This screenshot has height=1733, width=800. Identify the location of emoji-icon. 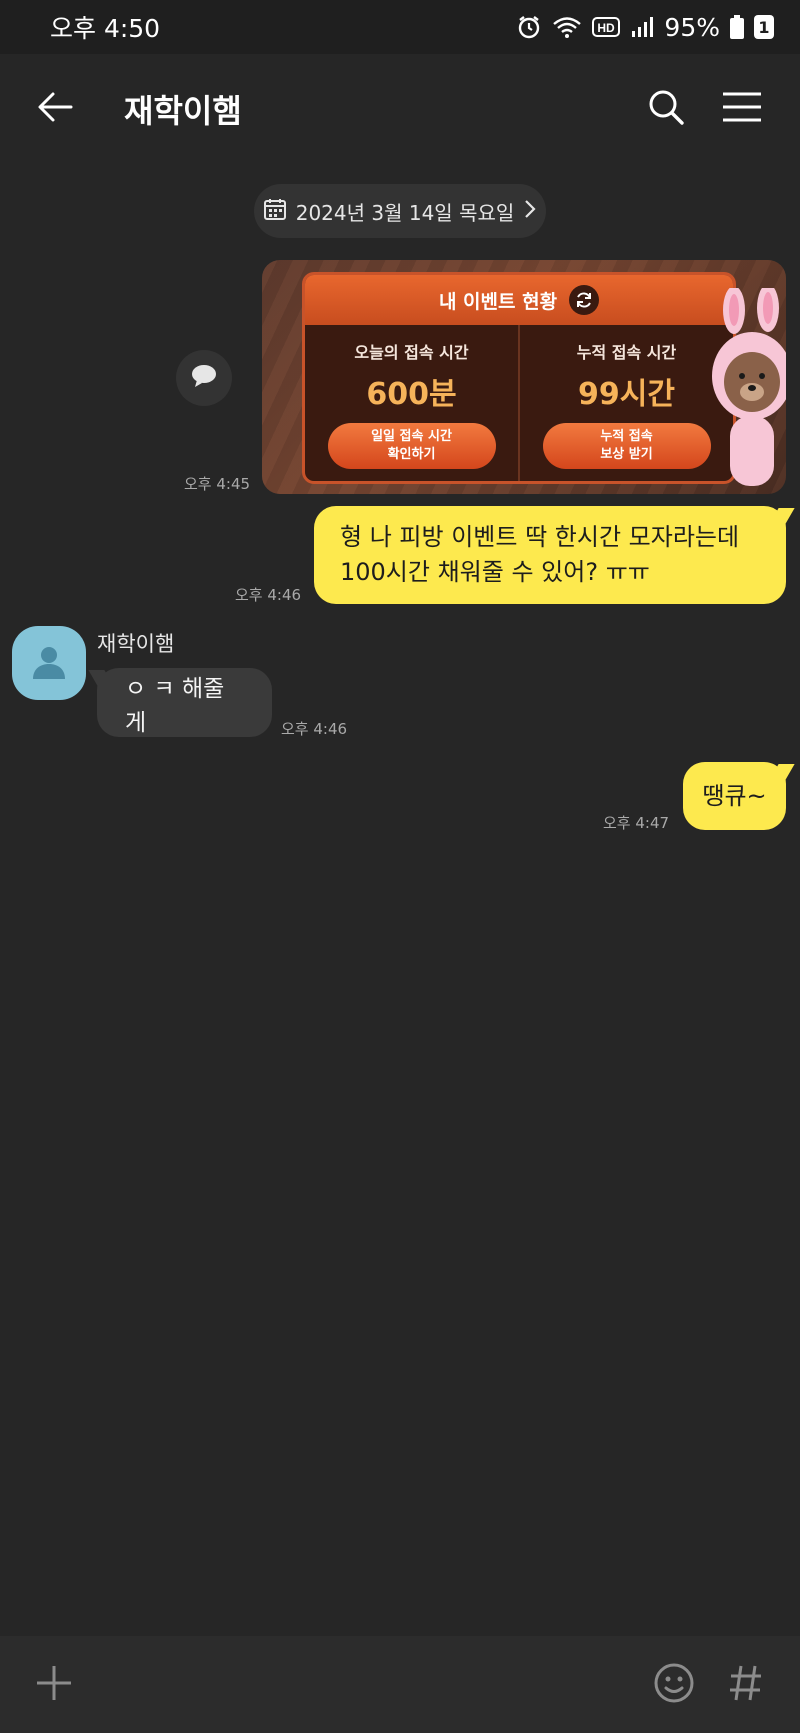
(674, 1685).